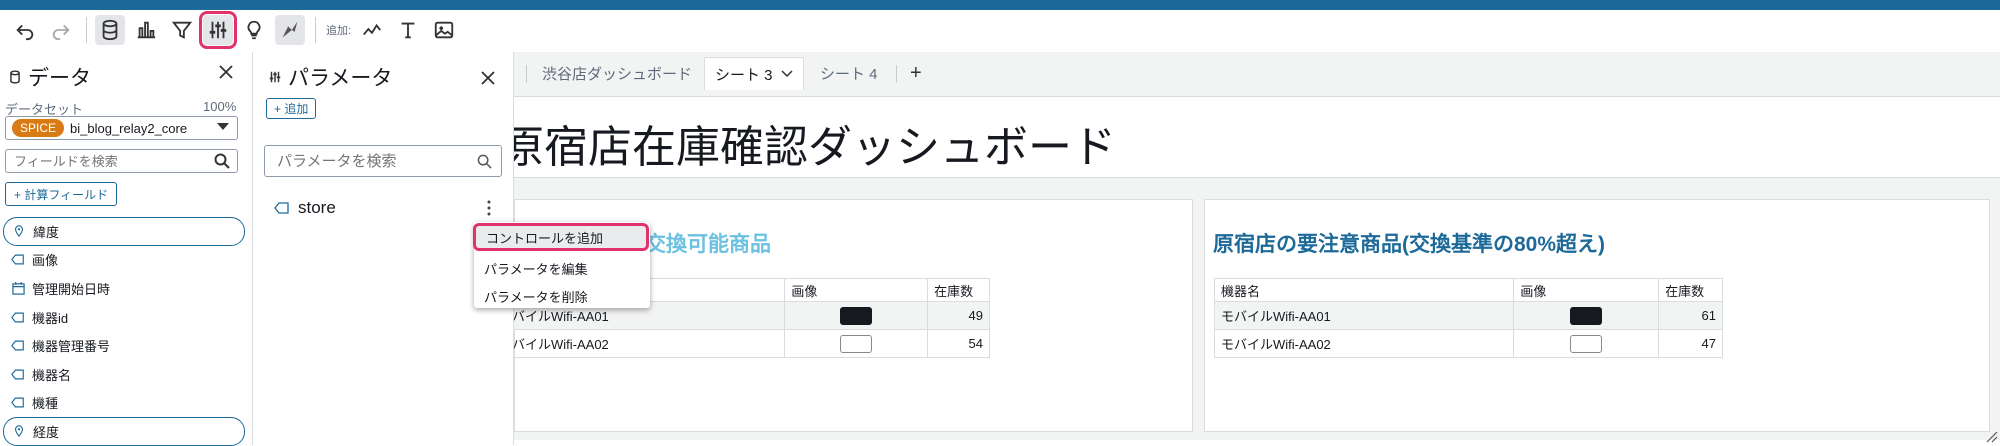  I want to click on database-icon, so click(110, 30).